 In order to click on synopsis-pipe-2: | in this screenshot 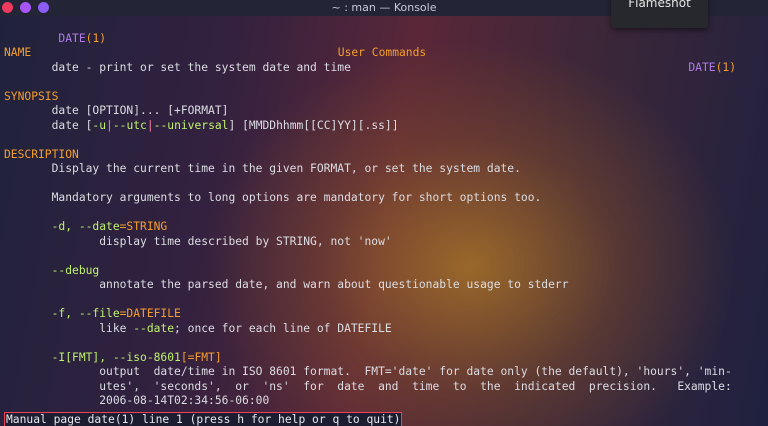, I will do `click(150, 125)`.